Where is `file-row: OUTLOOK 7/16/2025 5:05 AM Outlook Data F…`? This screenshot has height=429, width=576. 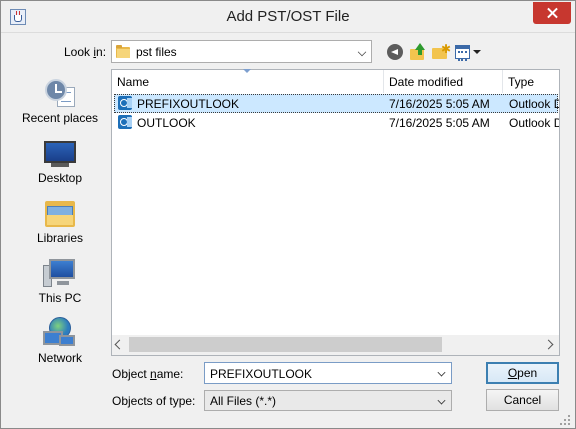
file-row: OUTLOOK 7/16/2025 5:05 AM Outlook Data F… is located at coordinates (335, 122).